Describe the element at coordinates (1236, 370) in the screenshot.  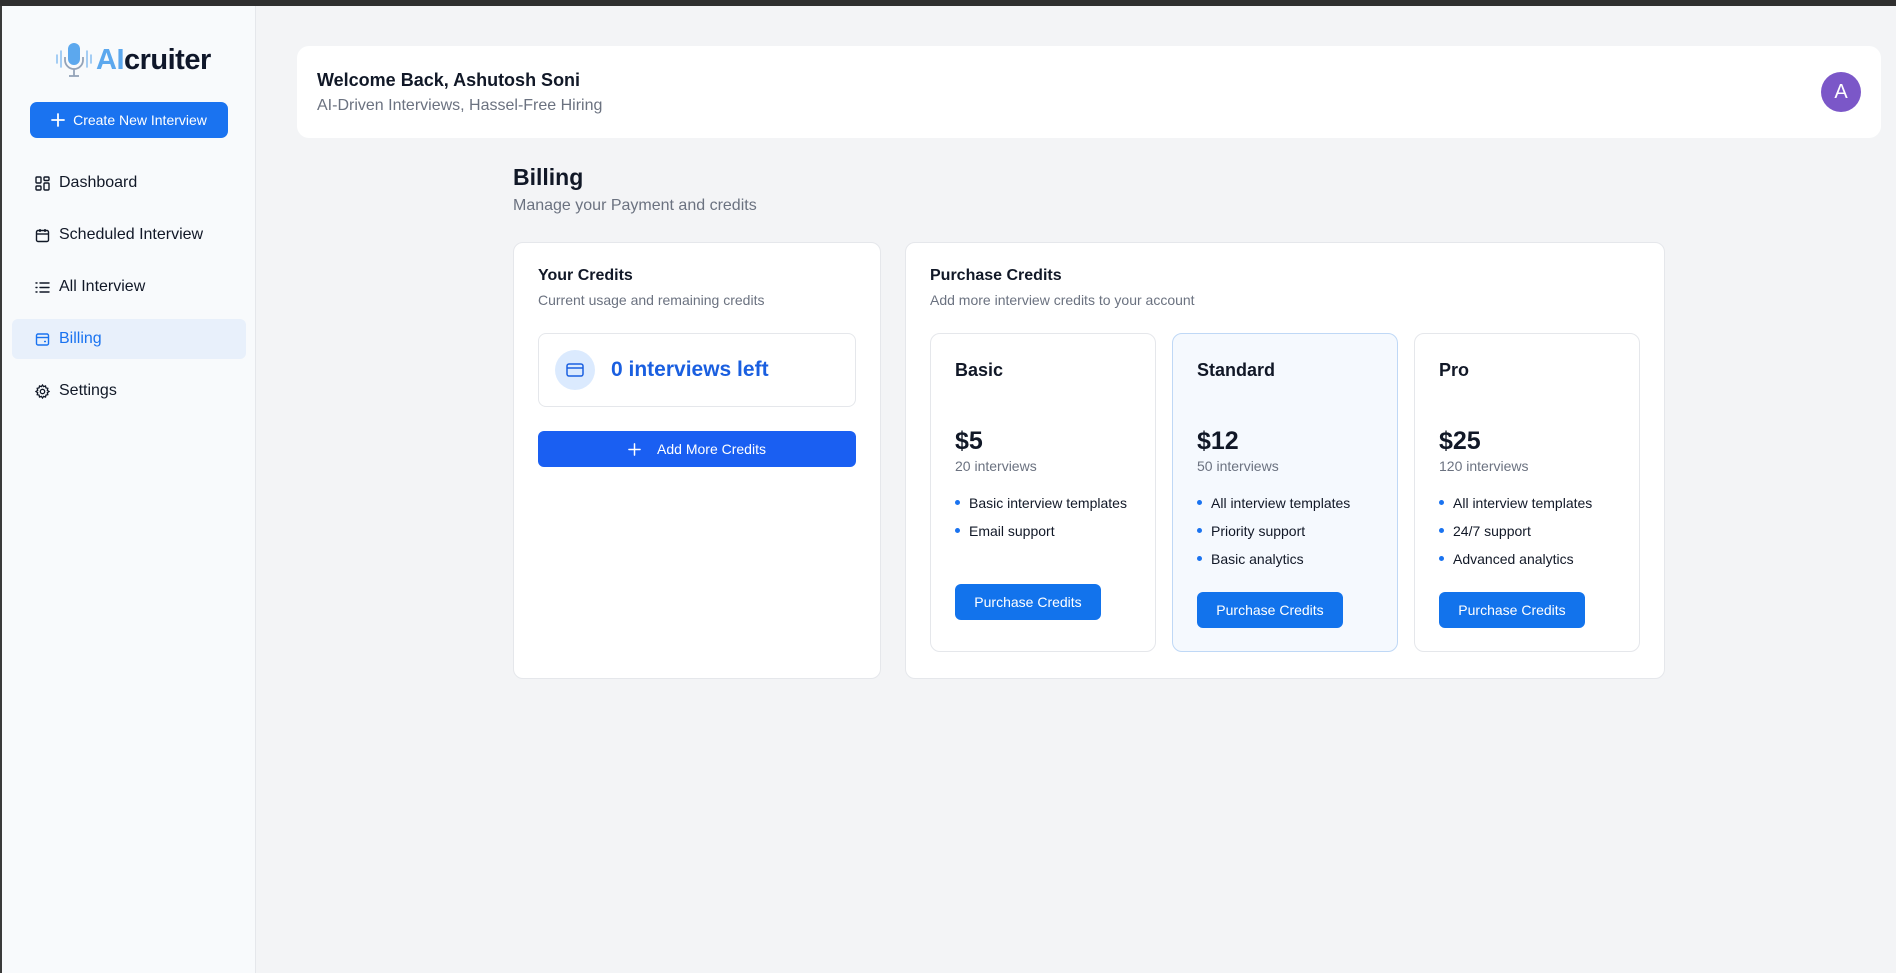
I see `plan-name: Standard` at that location.